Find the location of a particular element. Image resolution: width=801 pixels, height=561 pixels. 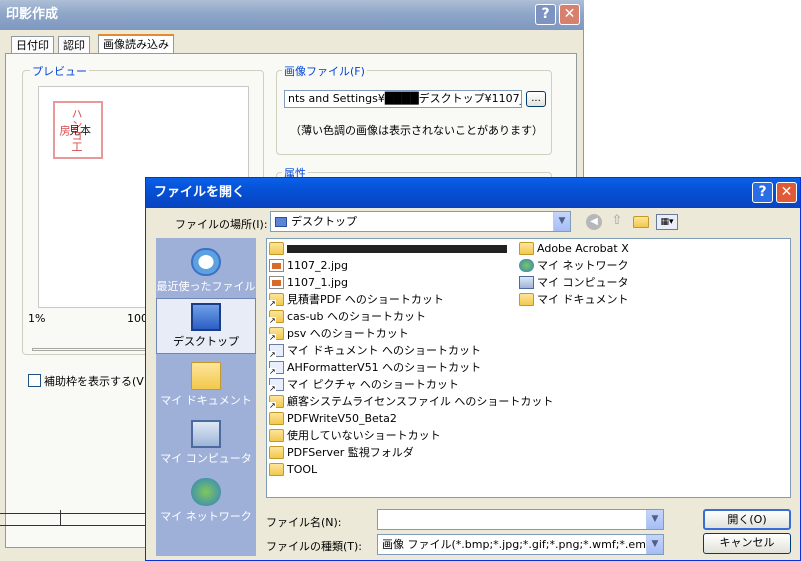

file-name: PDFServer 監視フォルダ is located at coordinates (350, 452).